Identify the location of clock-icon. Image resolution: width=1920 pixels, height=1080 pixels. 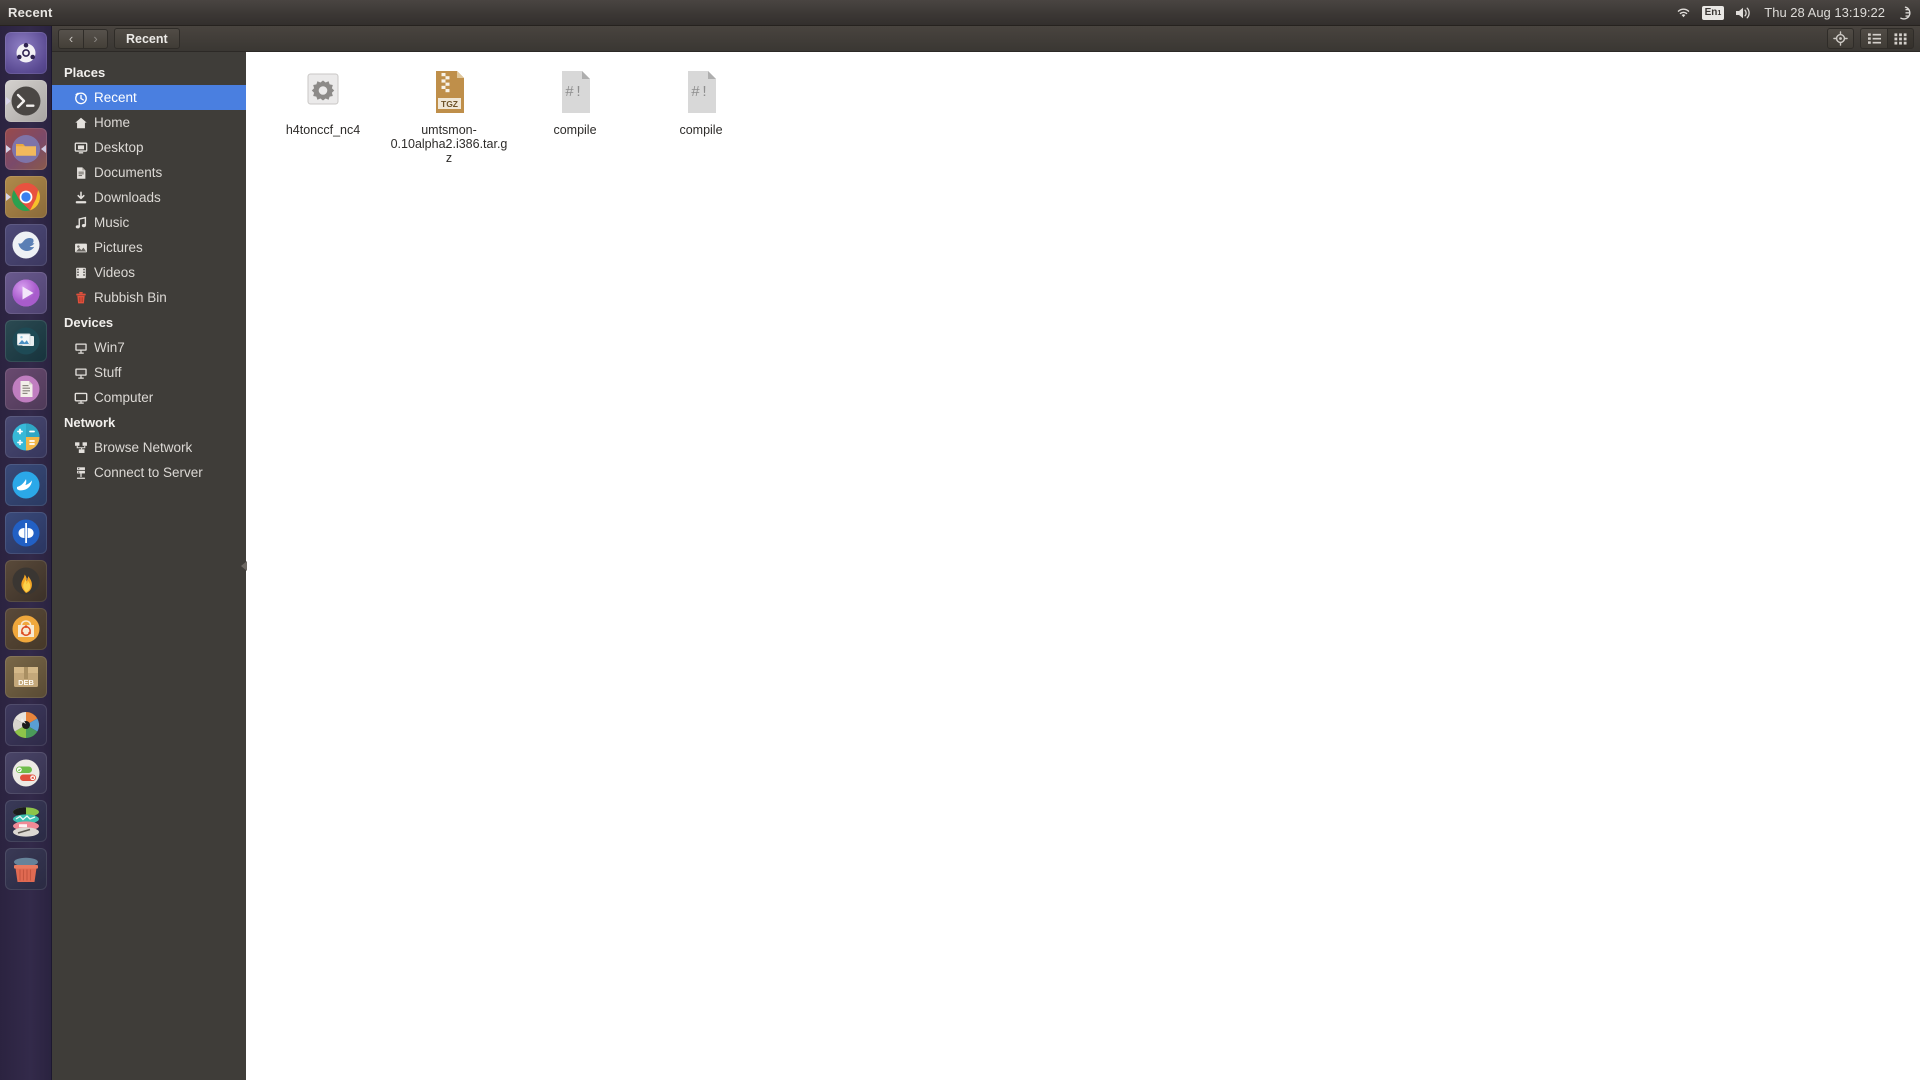
(80, 97).